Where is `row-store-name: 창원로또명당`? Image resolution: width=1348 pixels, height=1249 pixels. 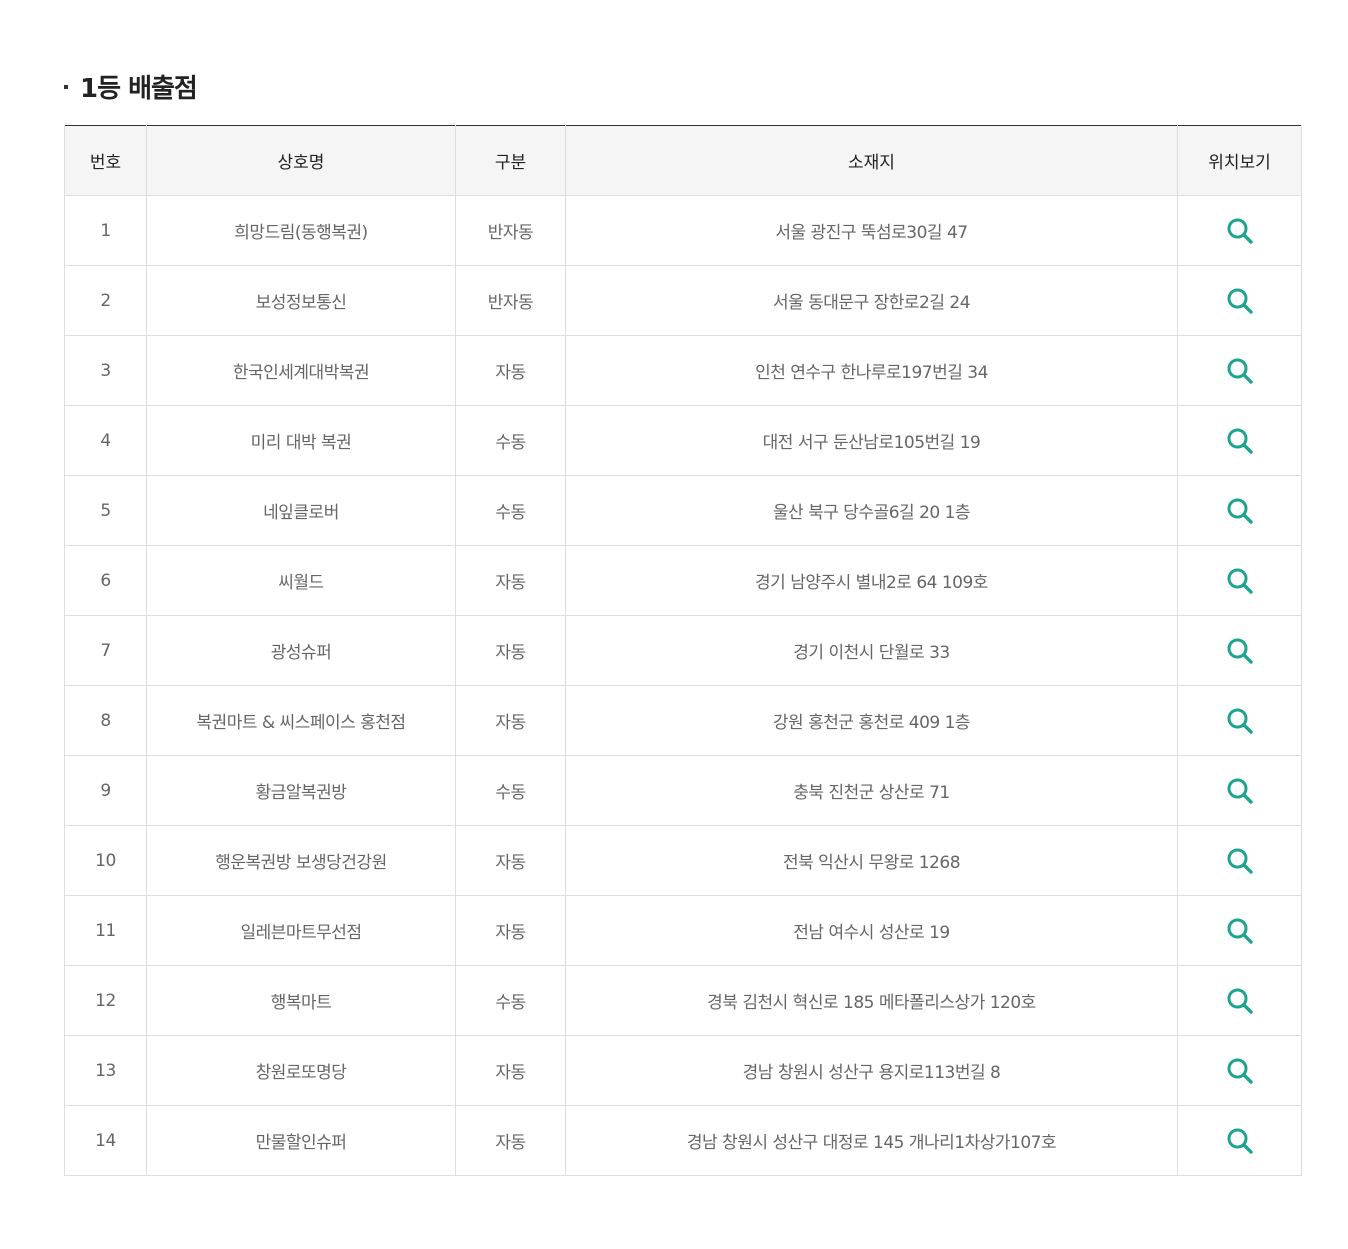 row-store-name: 창원로또명당 is located at coordinates (301, 1070).